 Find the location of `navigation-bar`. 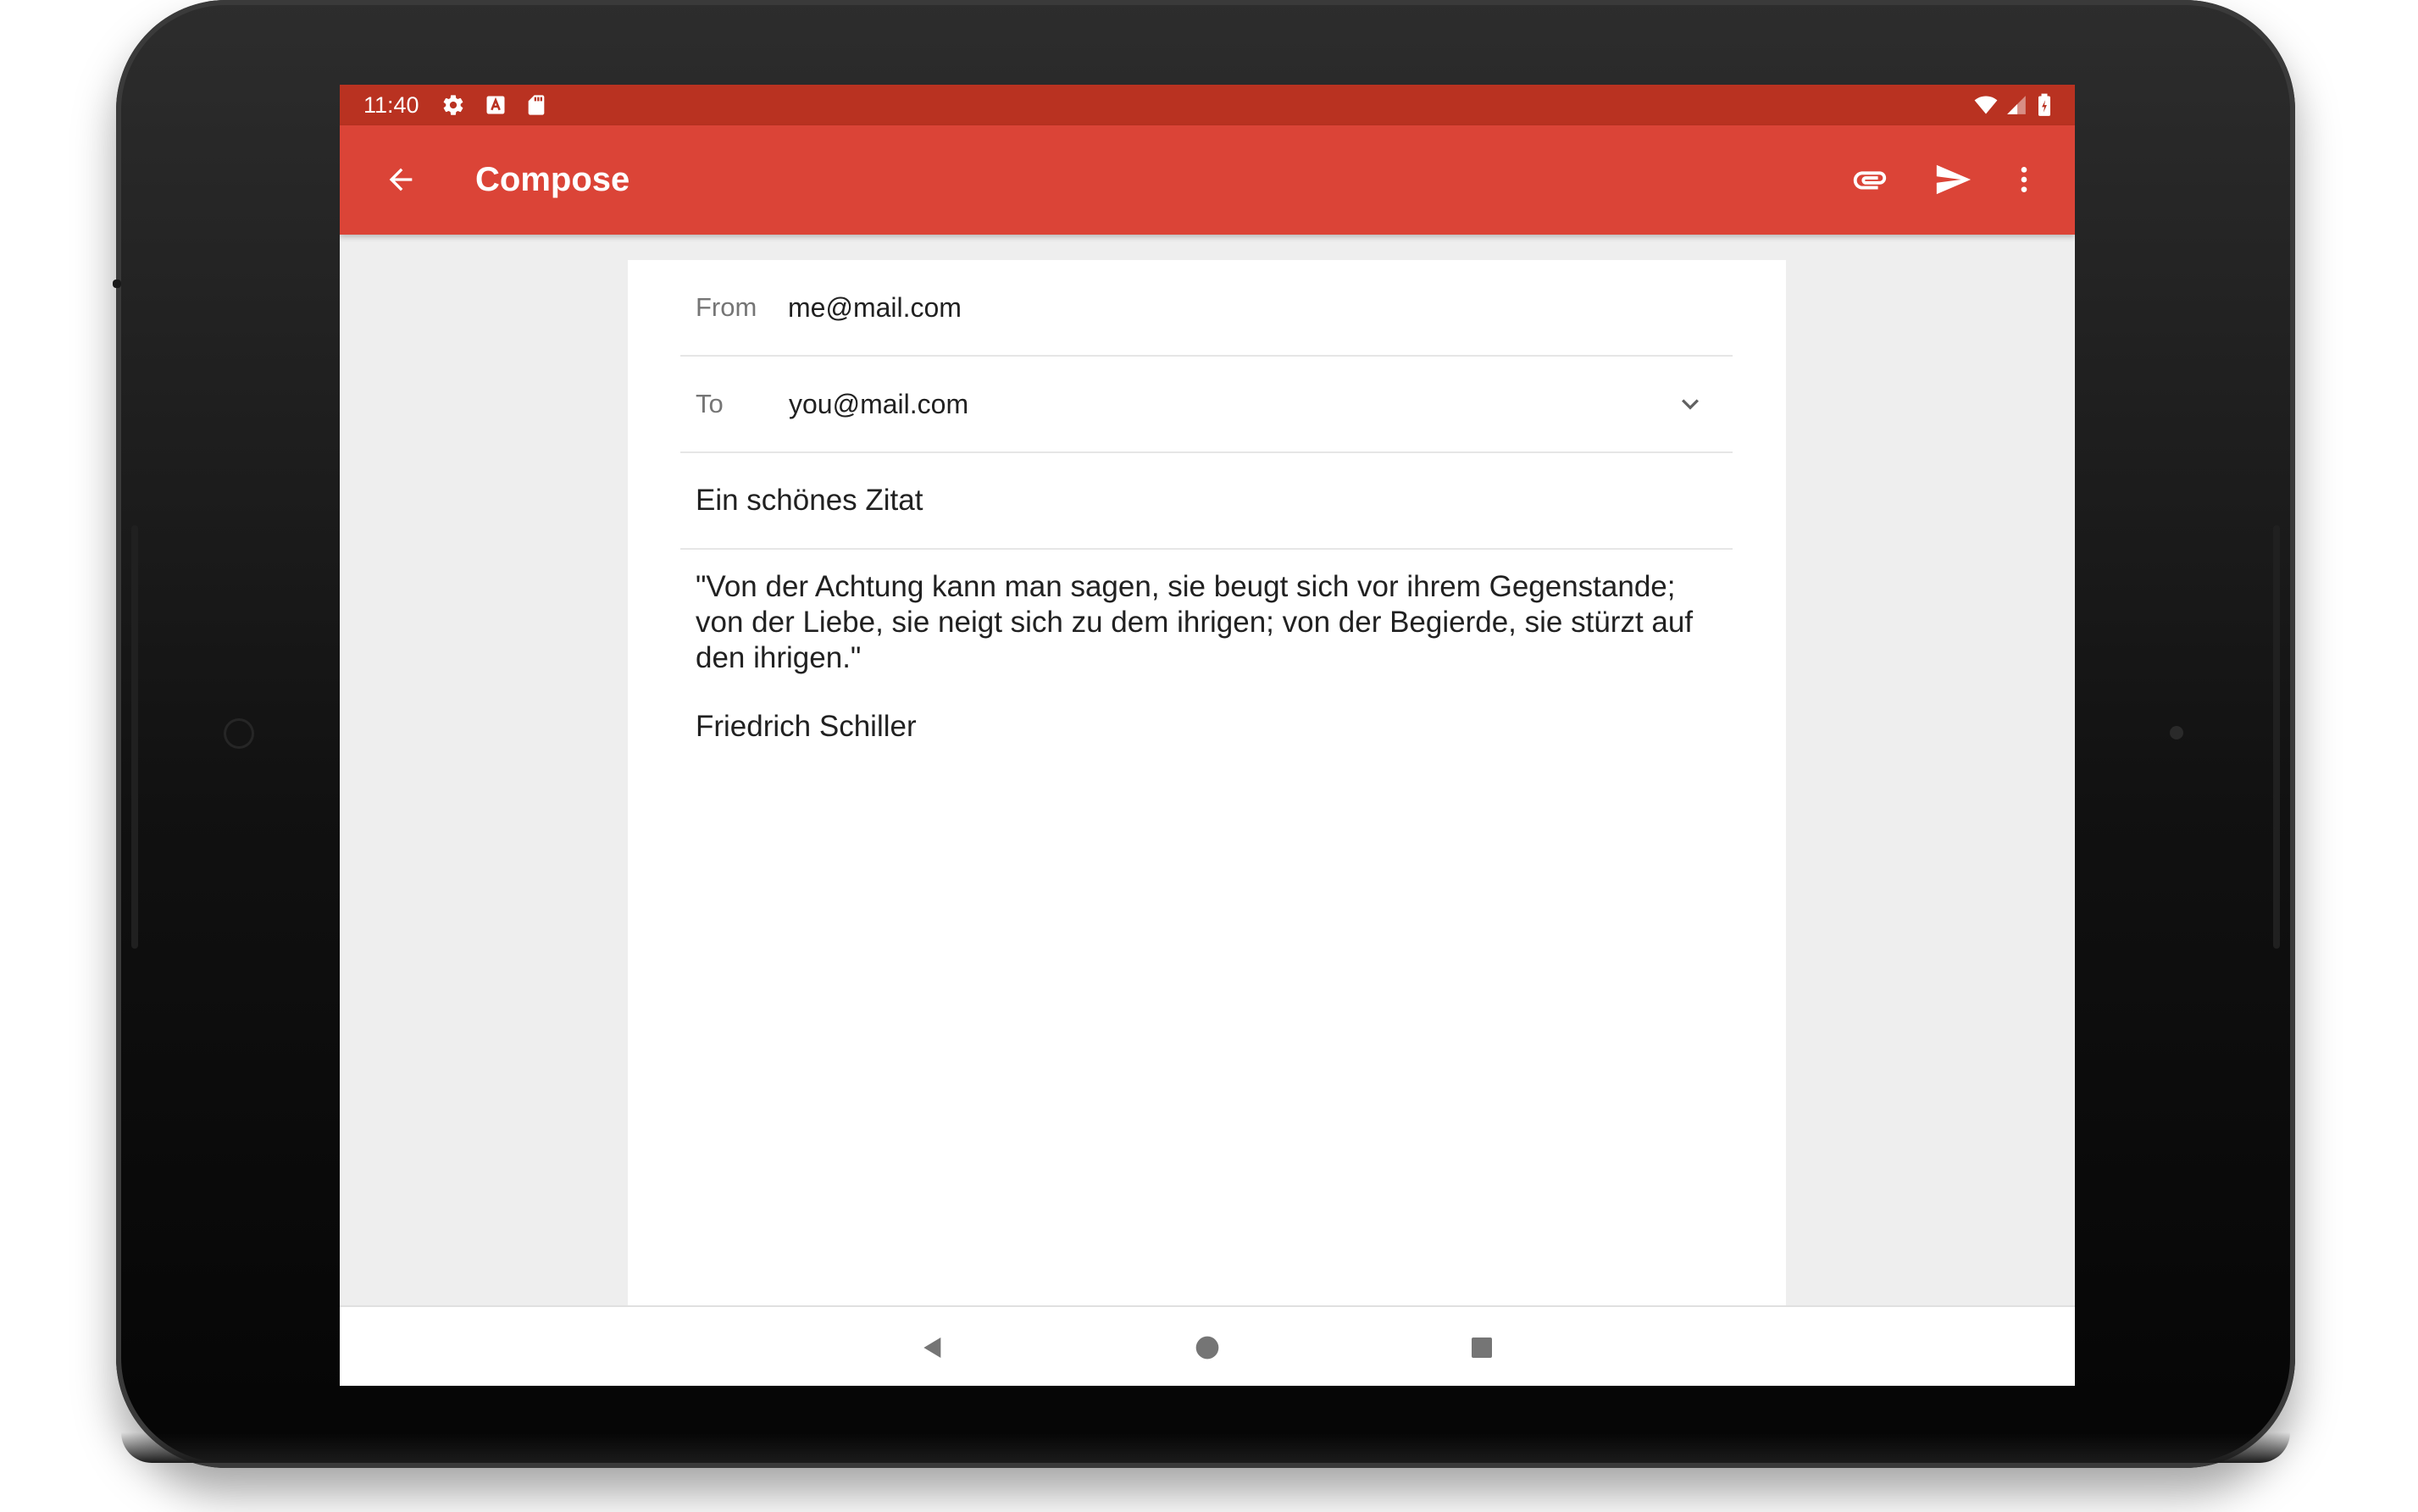

navigation-bar is located at coordinates (1207, 1345).